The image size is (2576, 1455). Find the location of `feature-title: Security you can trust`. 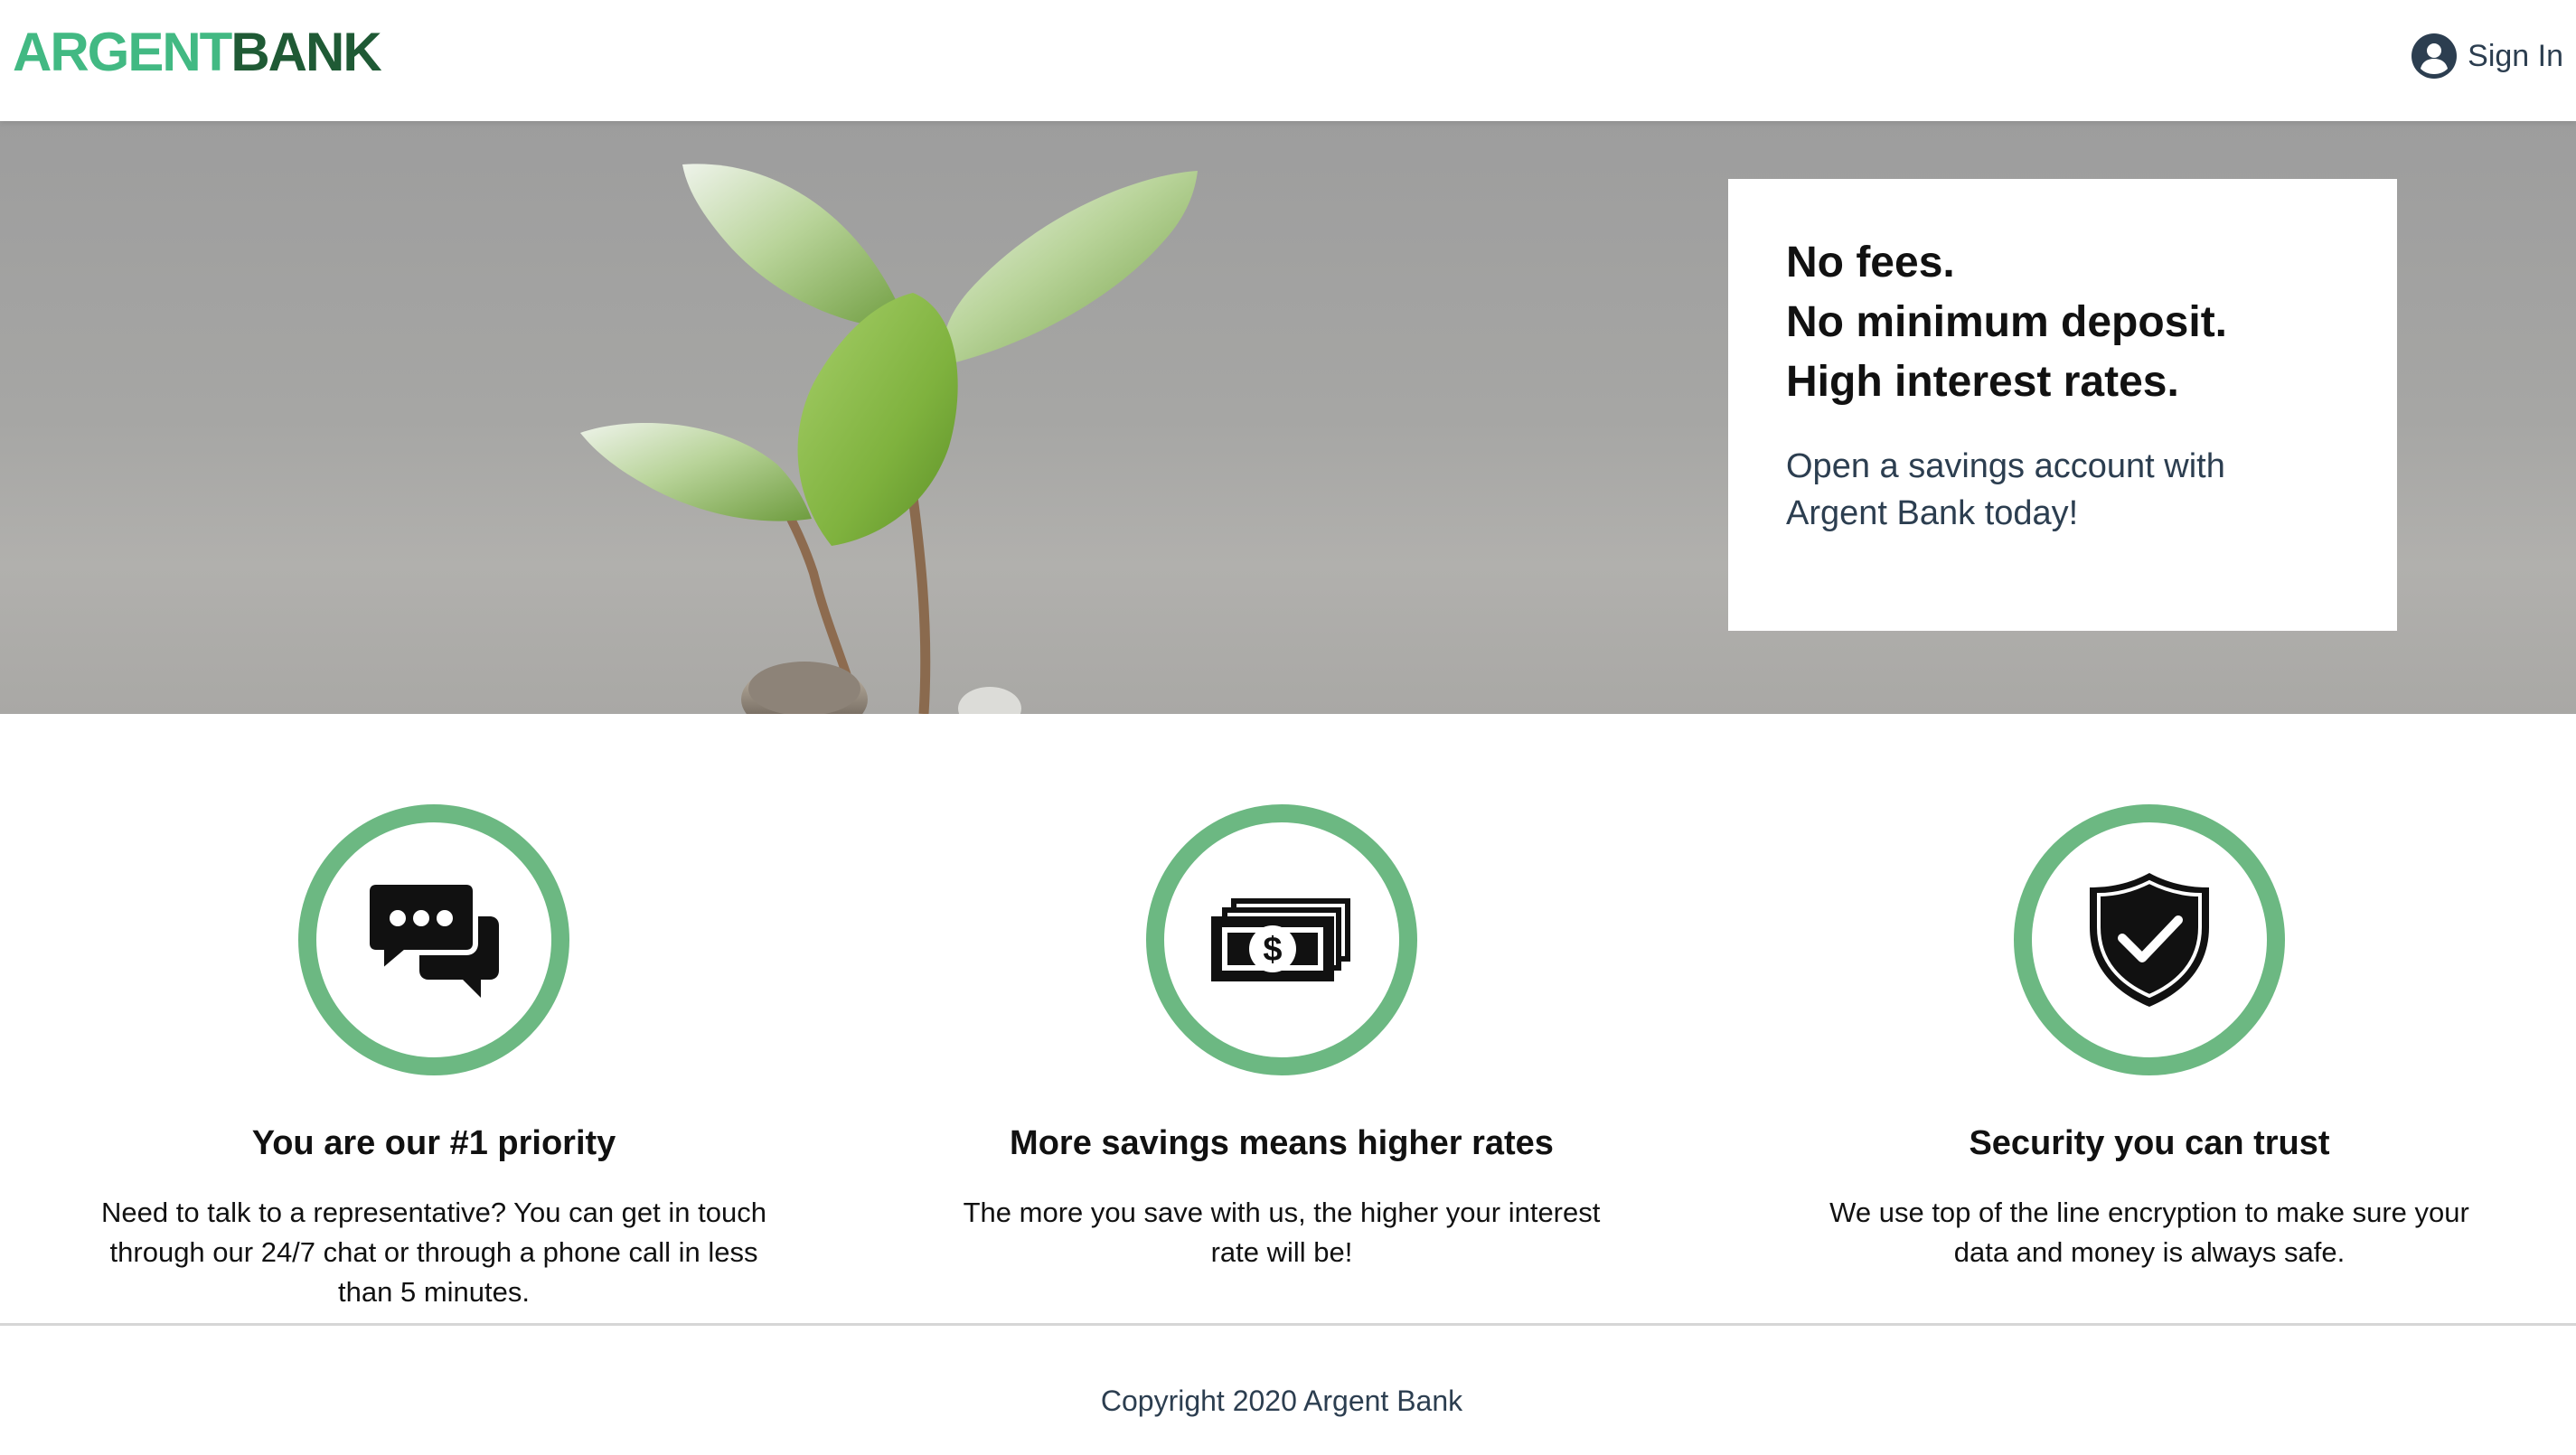

feature-title: Security you can trust is located at coordinates (2150, 1143).